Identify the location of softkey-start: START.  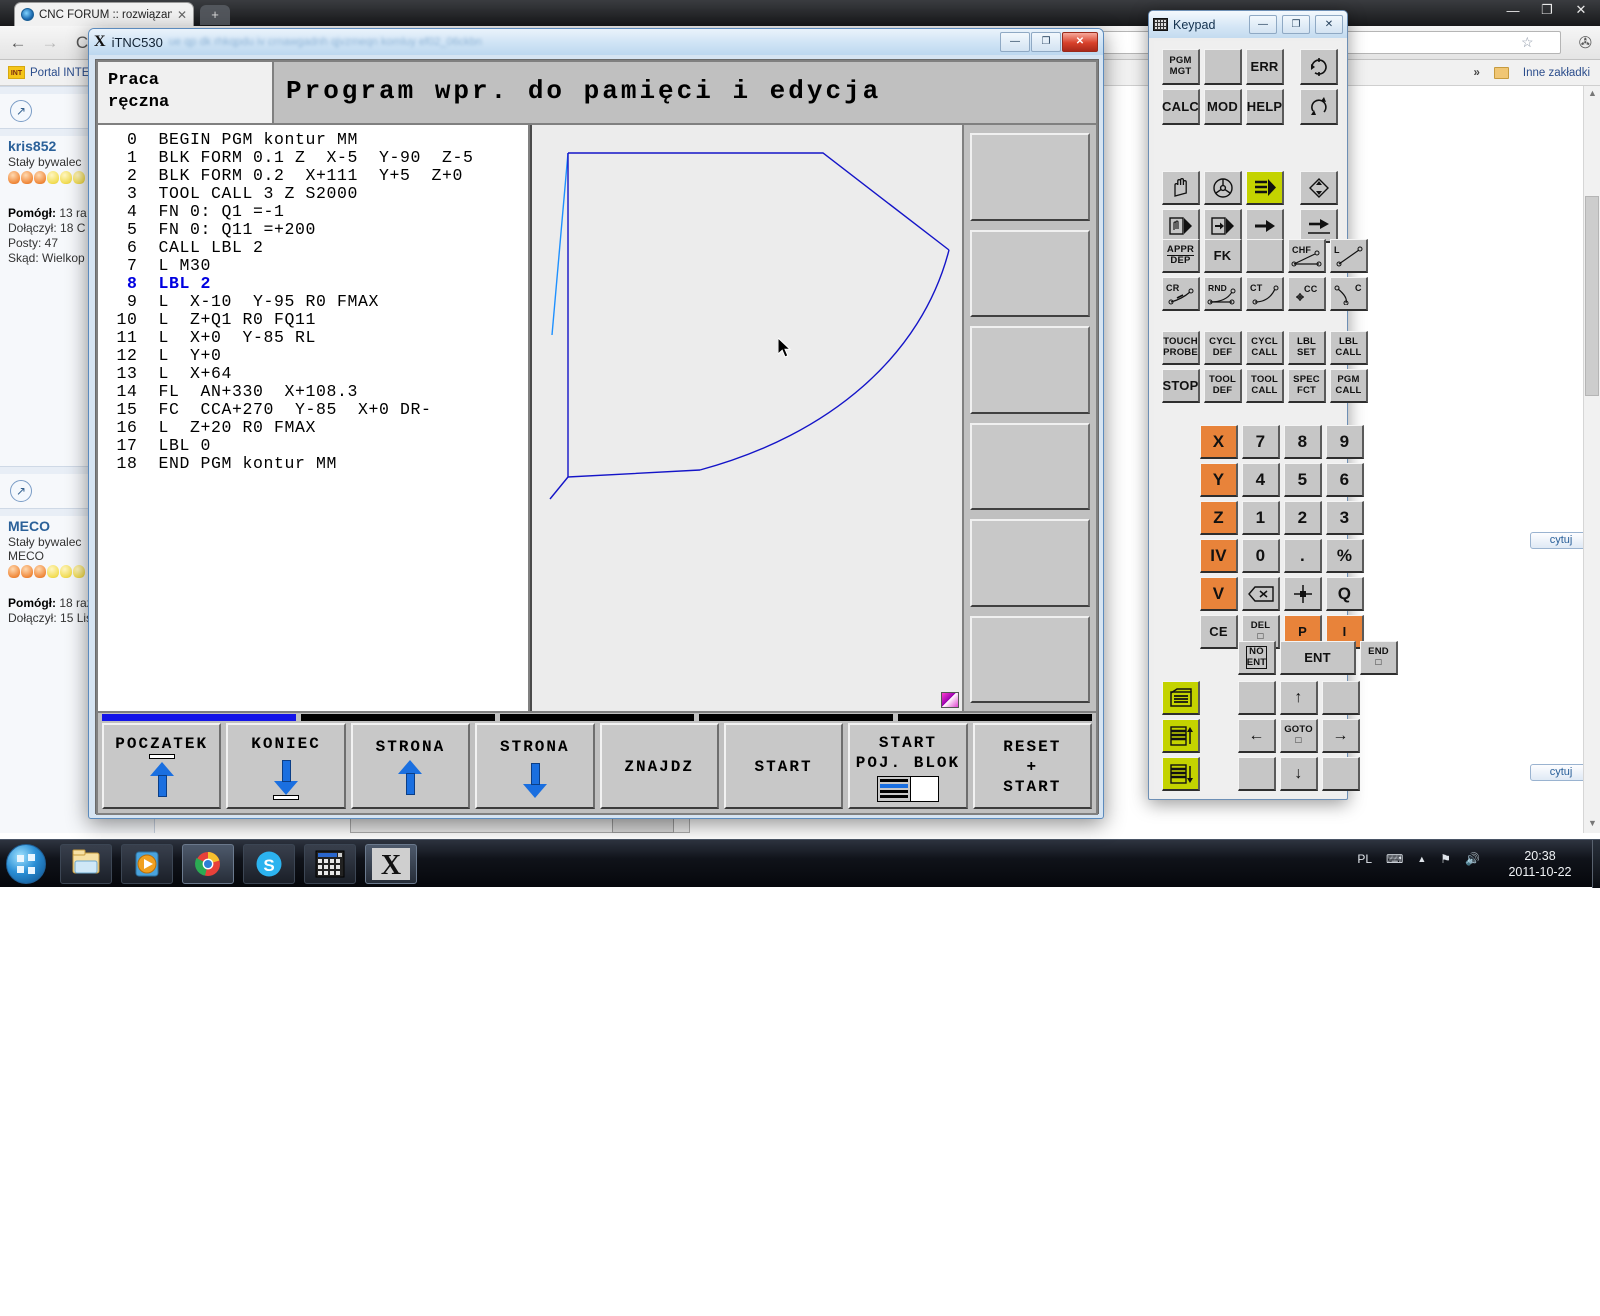
(783, 766).